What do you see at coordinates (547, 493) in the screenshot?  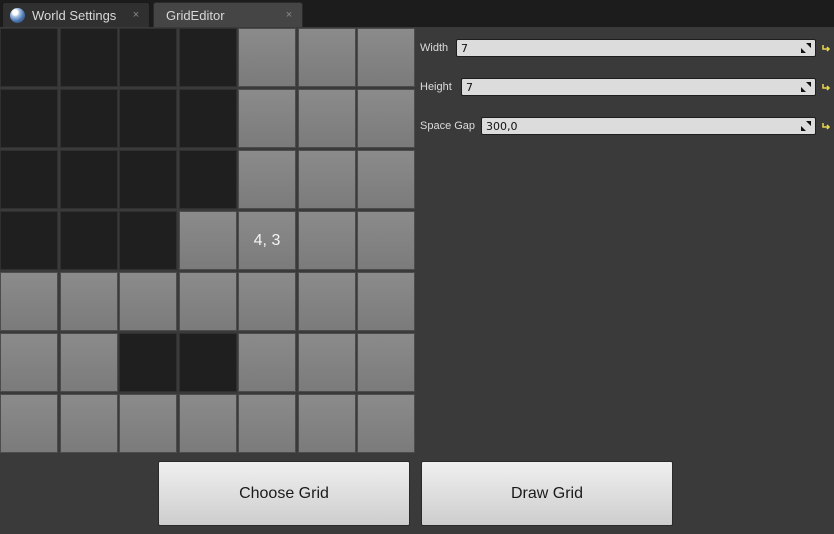 I see `draw-grid-button: Draw Grid` at bounding box center [547, 493].